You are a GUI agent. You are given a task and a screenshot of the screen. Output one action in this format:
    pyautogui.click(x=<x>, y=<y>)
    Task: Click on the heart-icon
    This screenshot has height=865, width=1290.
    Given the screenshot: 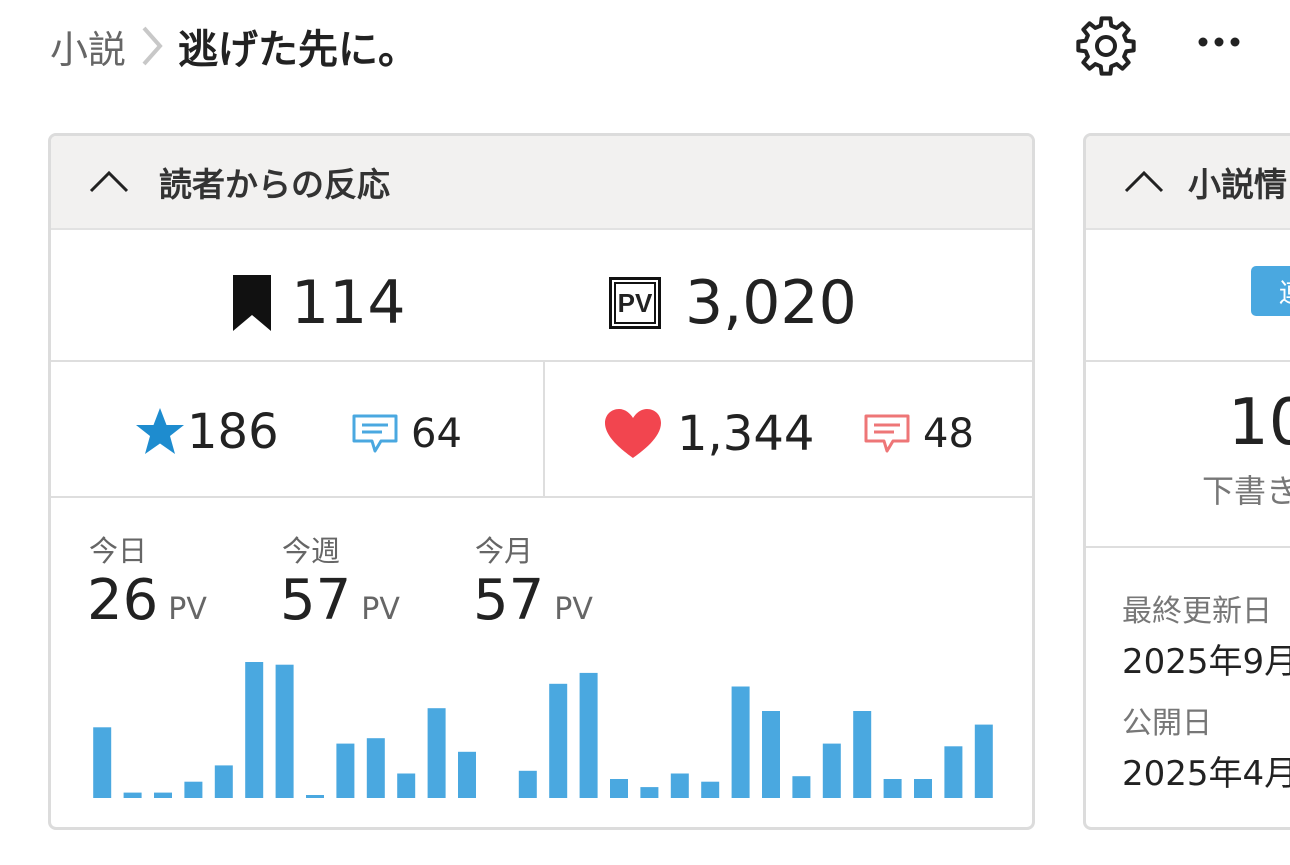 What is the action you would take?
    pyautogui.click(x=633, y=433)
    